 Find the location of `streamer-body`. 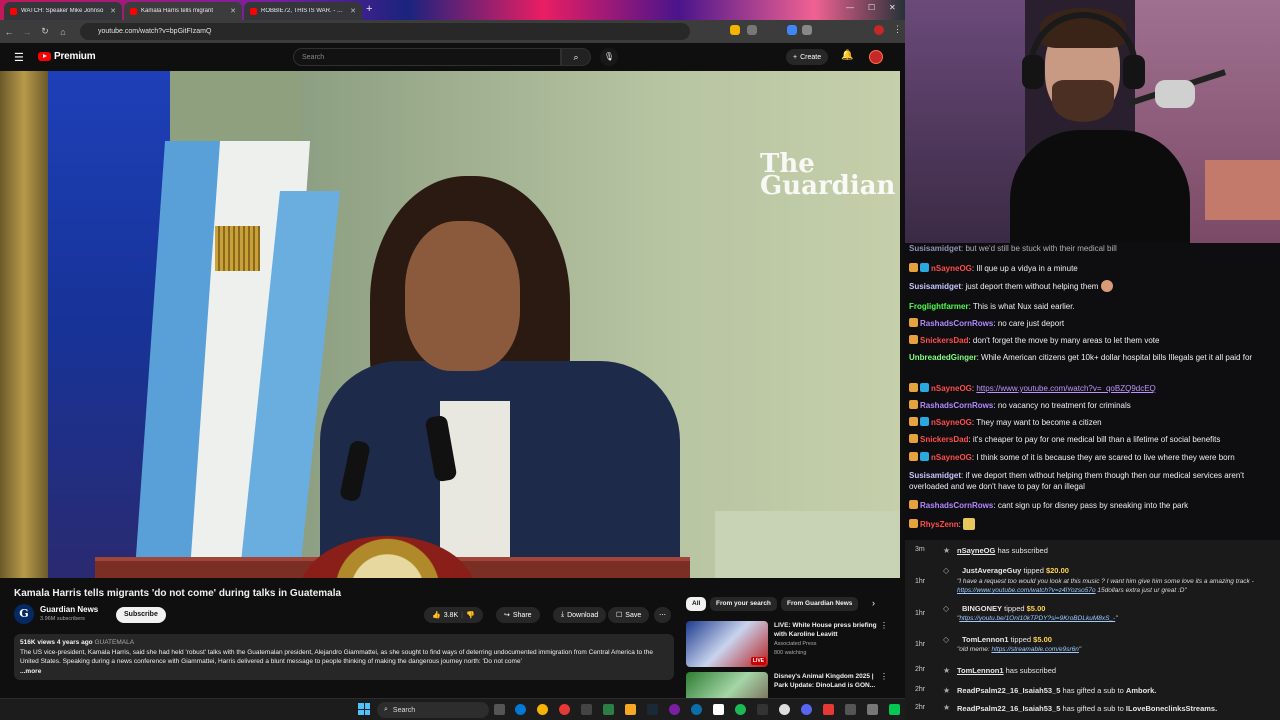

streamer-body is located at coordinates (1100, 186).